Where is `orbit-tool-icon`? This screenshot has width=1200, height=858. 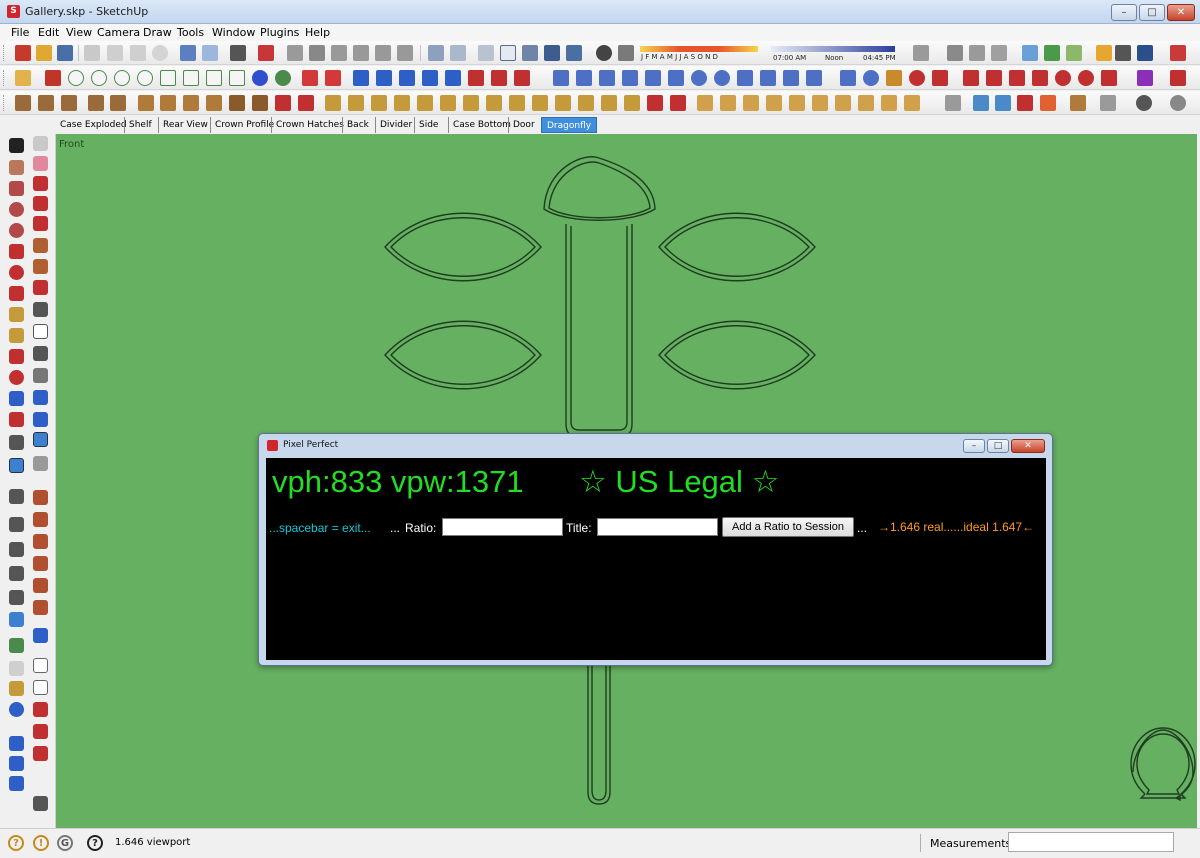
orbit-tool-icon is located at coordinates (16, 377).